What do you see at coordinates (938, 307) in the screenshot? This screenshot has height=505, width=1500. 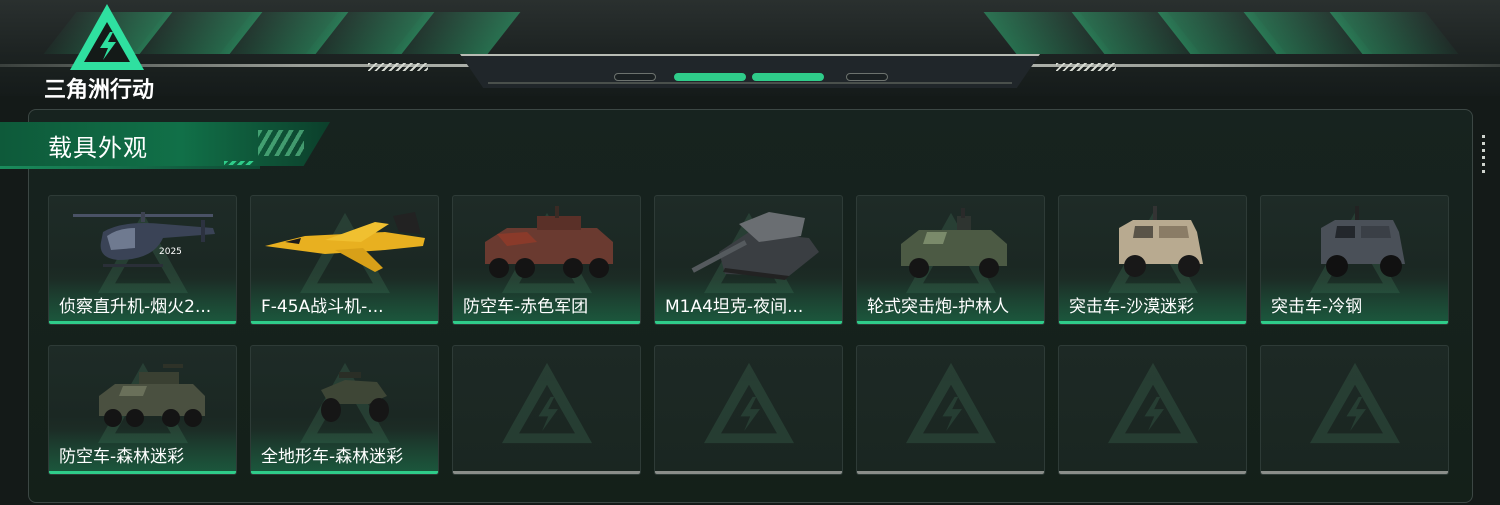 I see `card-name: 轮式突击炮-护林人` at bounding box center [938, 307].